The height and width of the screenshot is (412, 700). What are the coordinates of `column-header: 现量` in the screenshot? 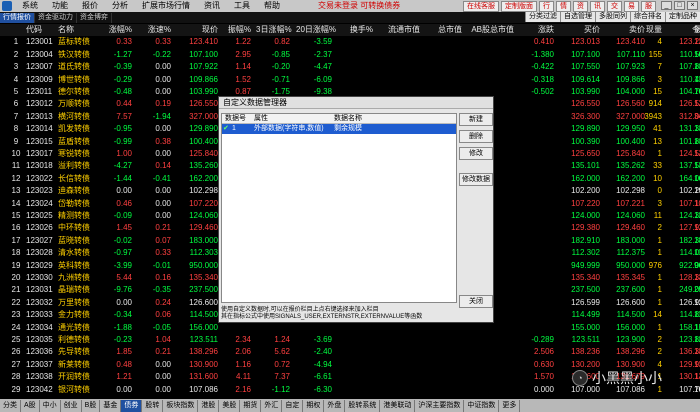 It's located at (648, 30).